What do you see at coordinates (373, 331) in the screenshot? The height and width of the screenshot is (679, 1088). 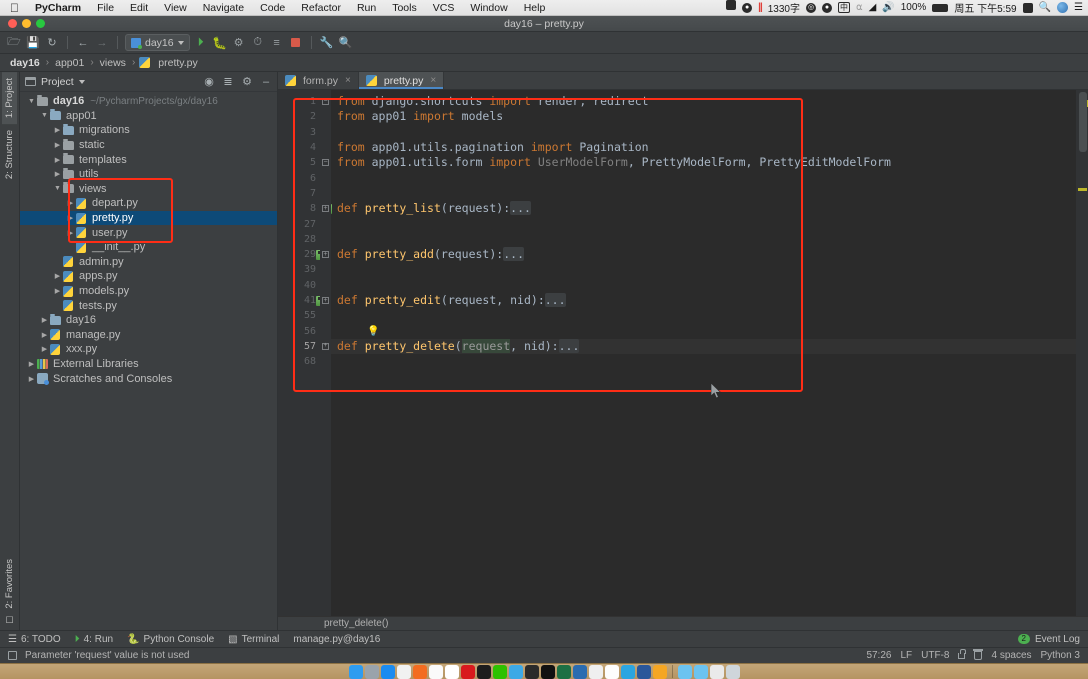 I see `intention-bulb-icon: 💡` at bounding box center [373, 331].